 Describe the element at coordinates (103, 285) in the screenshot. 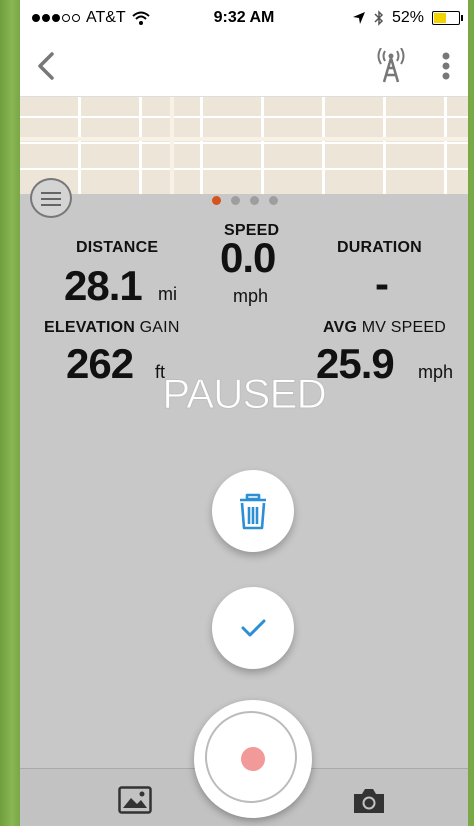

I see `distance-value: 28.1` at that location.